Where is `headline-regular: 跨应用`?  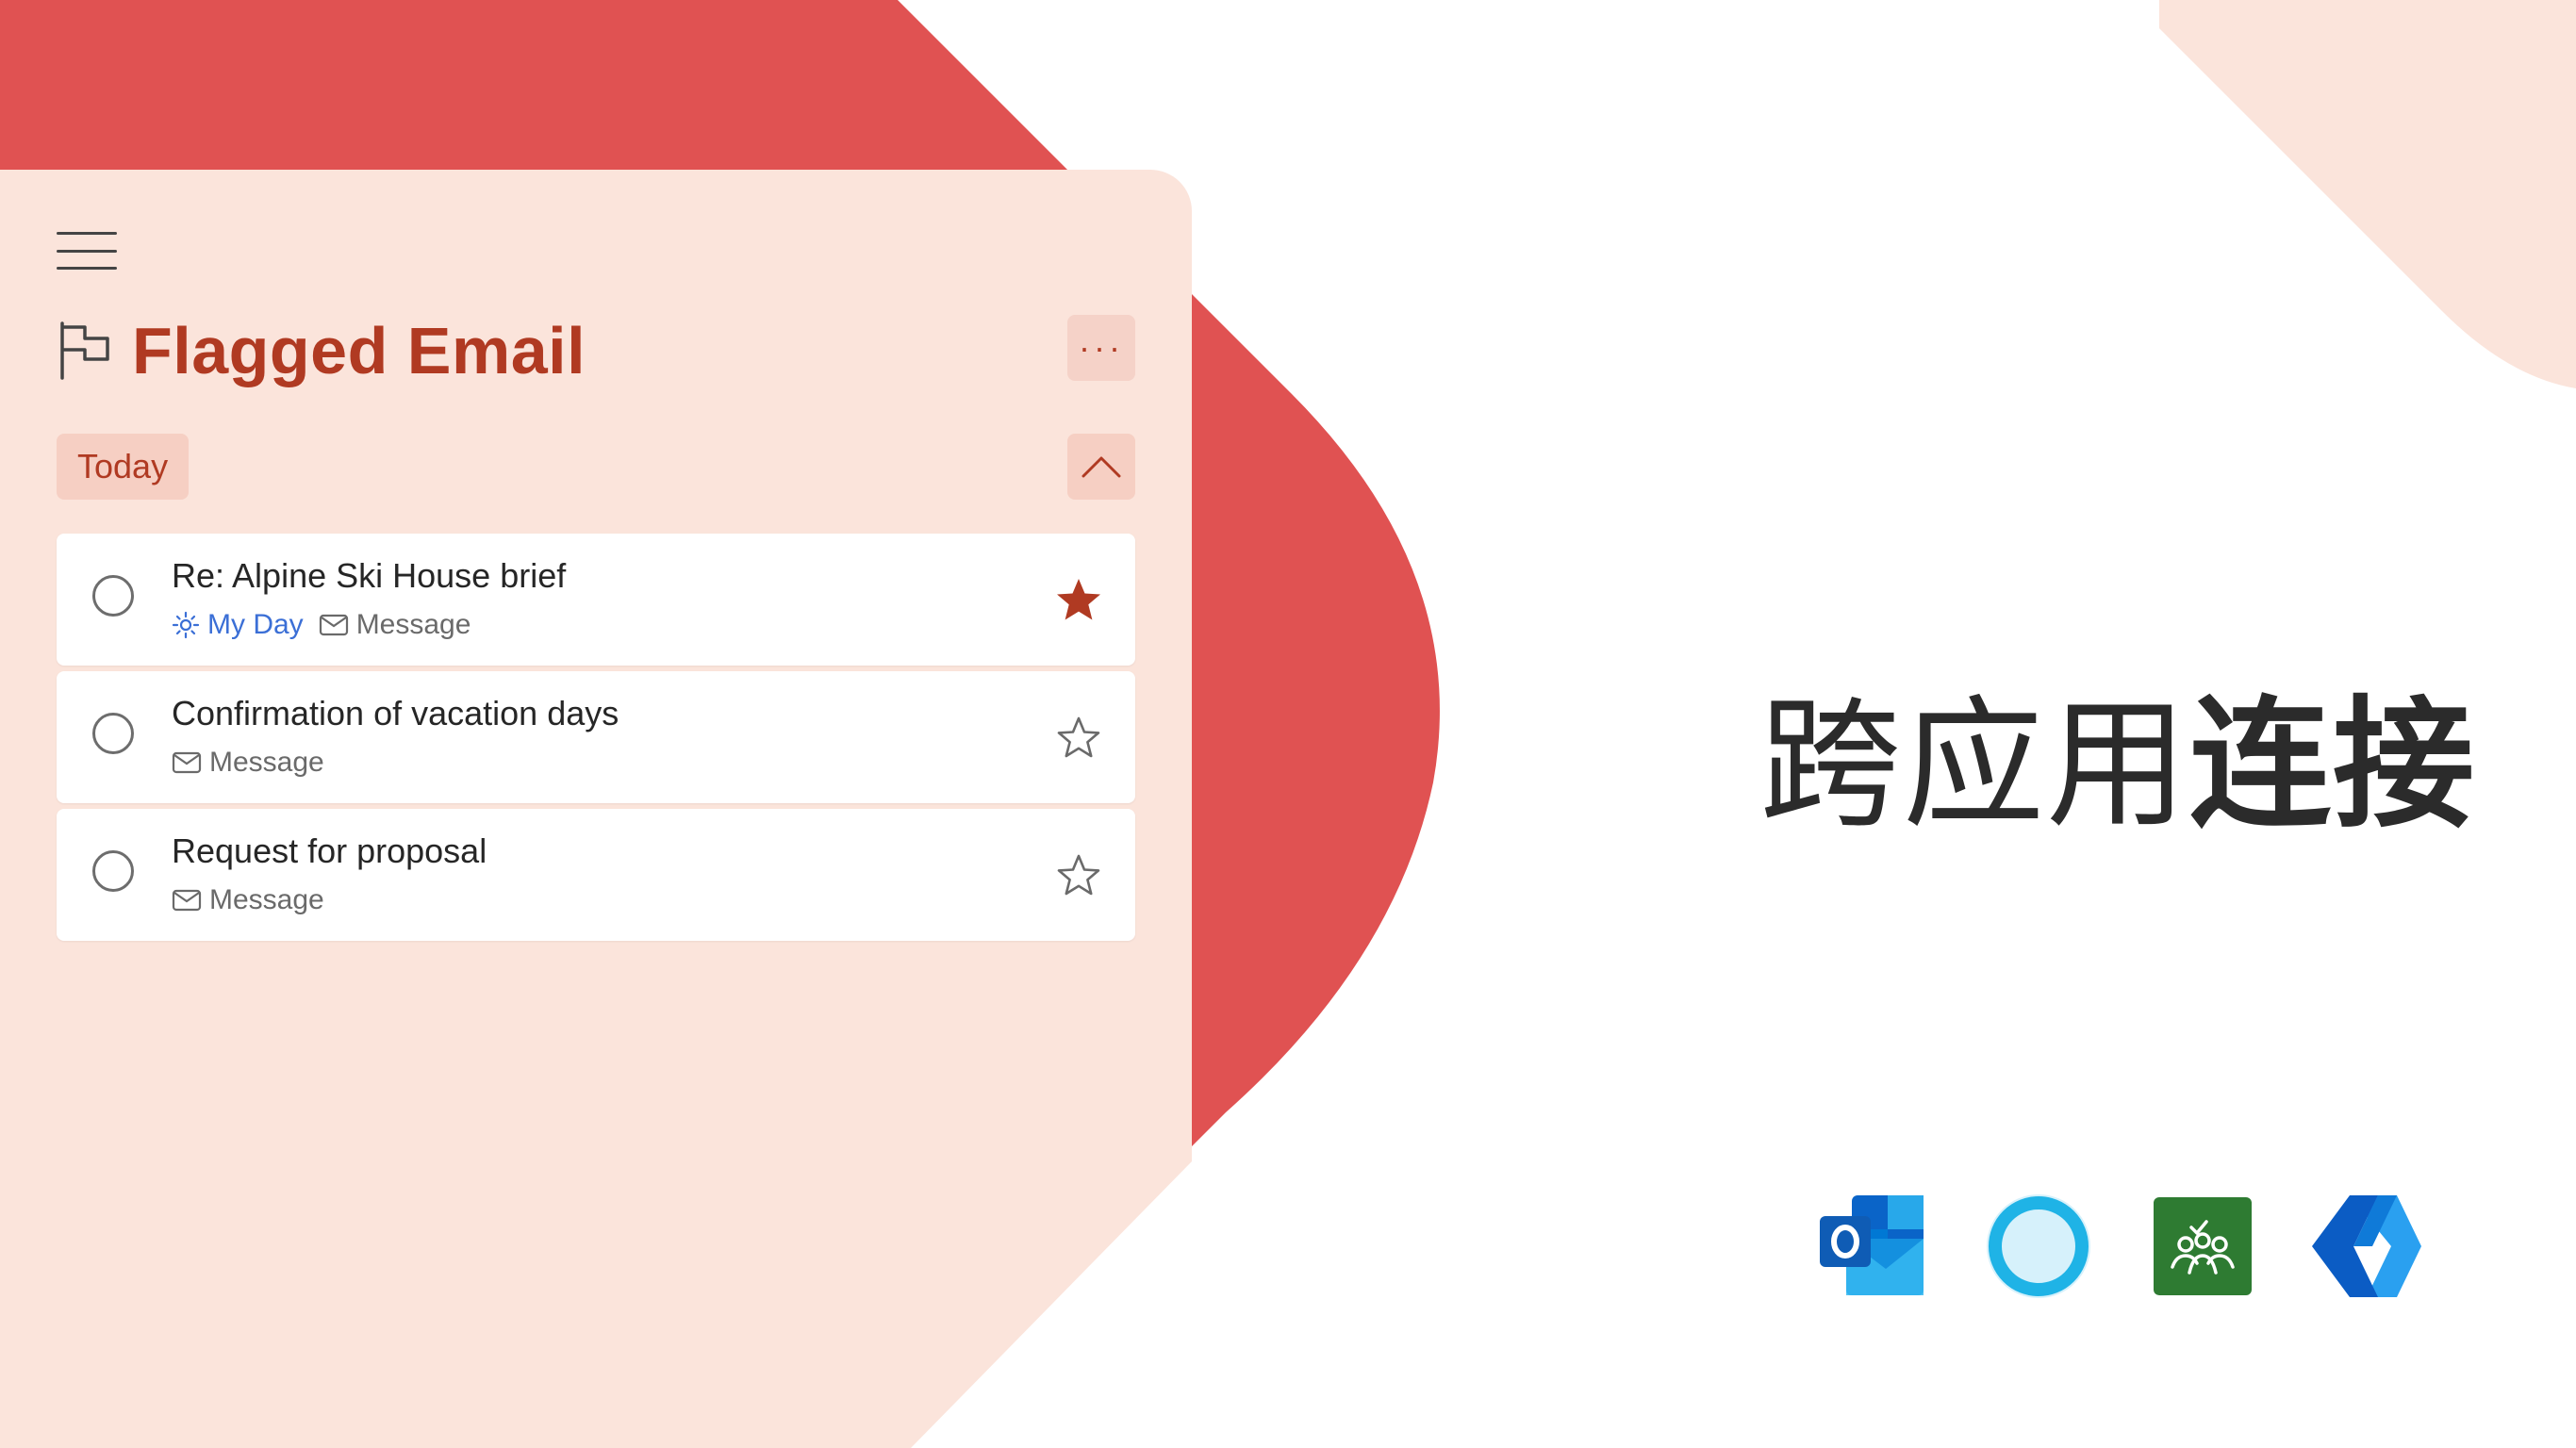 headline-regular: 跨应用 is located at coordinates (1974, 764).